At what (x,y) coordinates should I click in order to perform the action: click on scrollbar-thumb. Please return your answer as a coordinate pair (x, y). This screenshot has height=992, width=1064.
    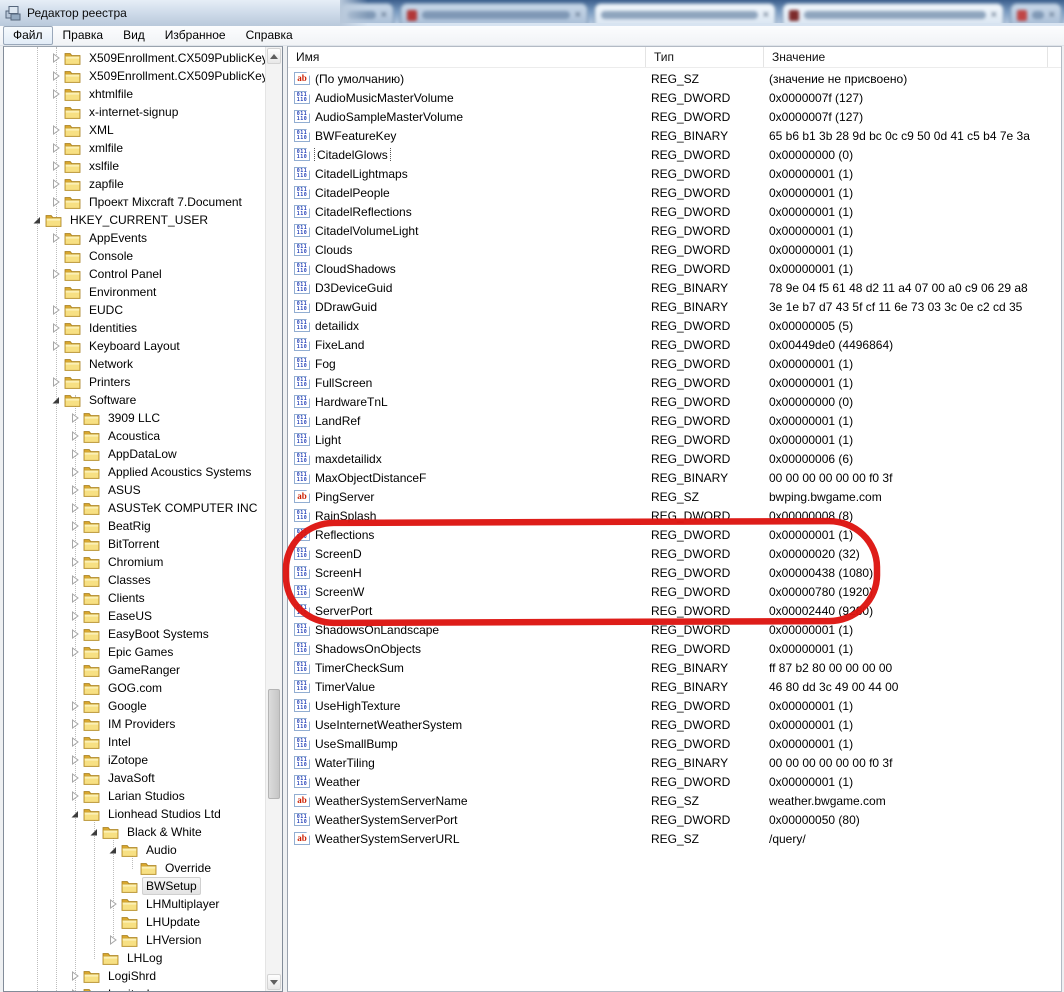
    Looking at the image, I should click on (274, 743).